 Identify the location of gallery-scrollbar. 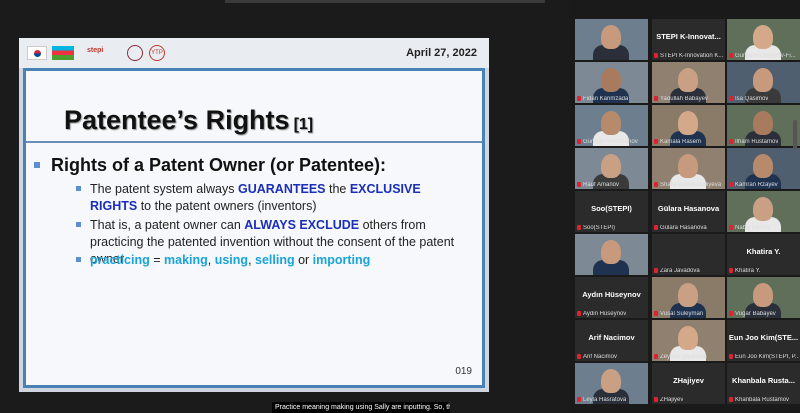
(795, 135).